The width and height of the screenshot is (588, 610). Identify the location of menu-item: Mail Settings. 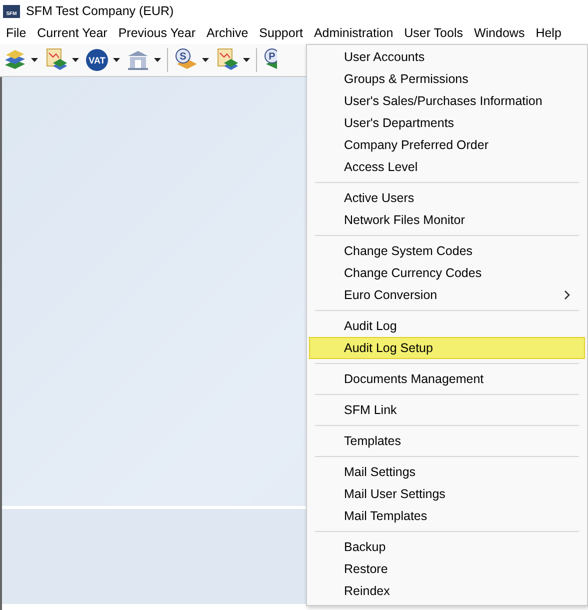
(447, 472).